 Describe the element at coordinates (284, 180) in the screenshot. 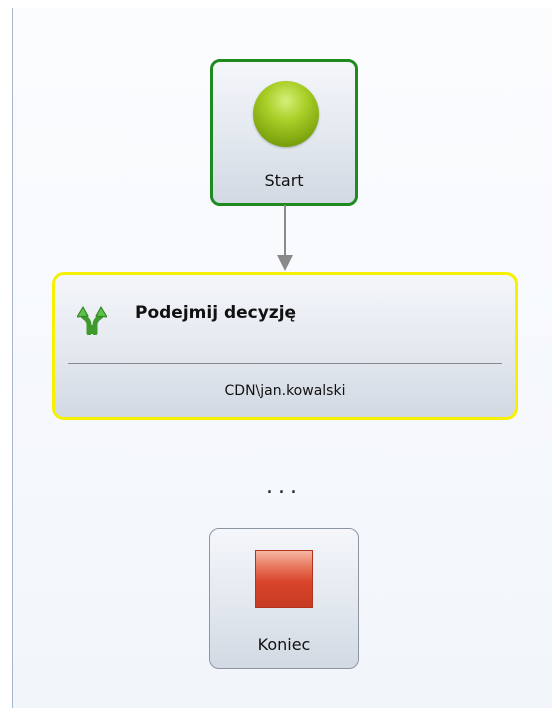

I see `start-label: Start` at that location.